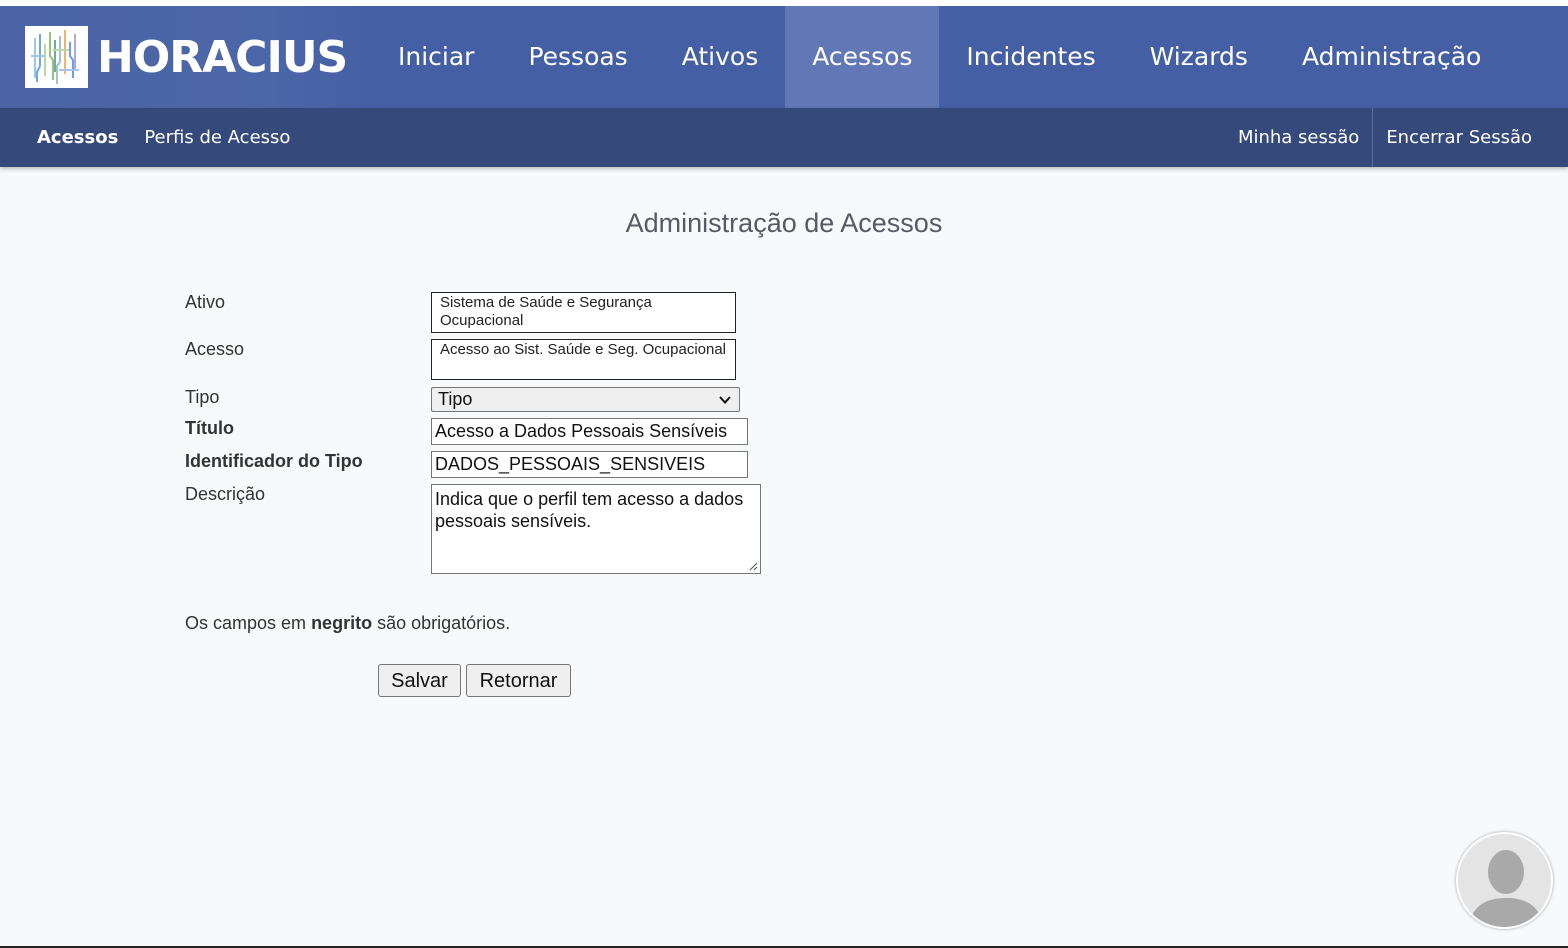 Image resolution: width=1568 pixels, height=948 pixels. What do you see at coordinates (205, 302) in the screenshot?
I see `ativo-label: Ativo` at bounding box center [205, 302].